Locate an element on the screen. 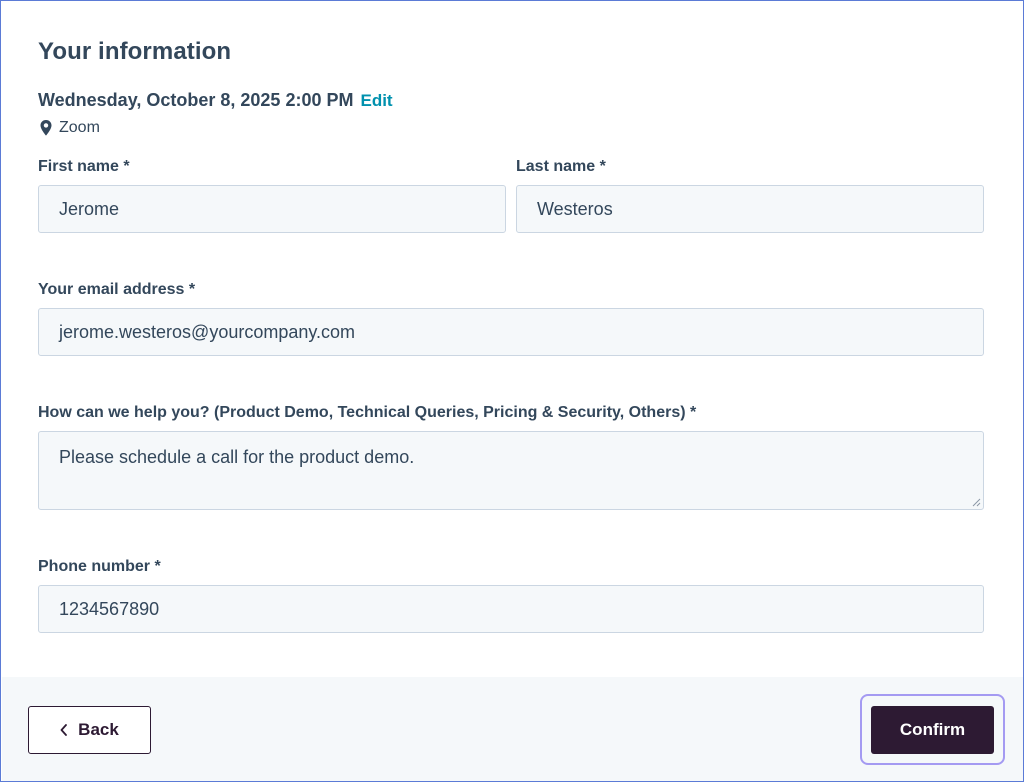  page-title: Your information is located at coordinates (135, 51).